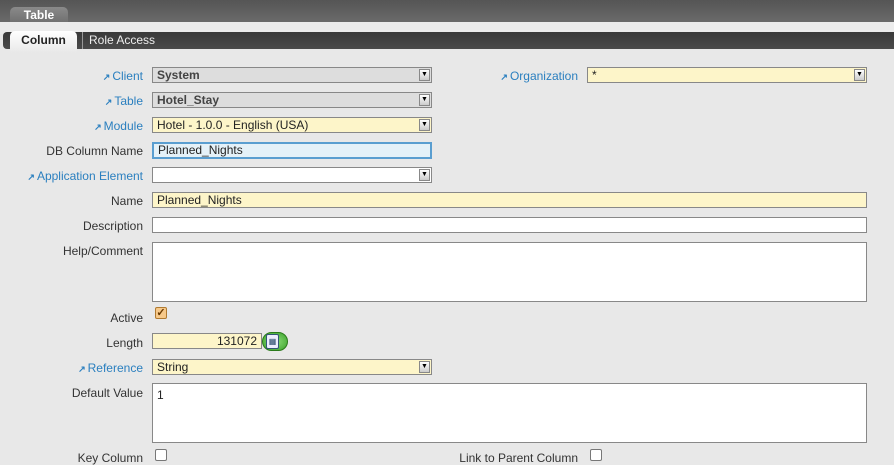  I want to click on length-label: Length, so click(124, 343).